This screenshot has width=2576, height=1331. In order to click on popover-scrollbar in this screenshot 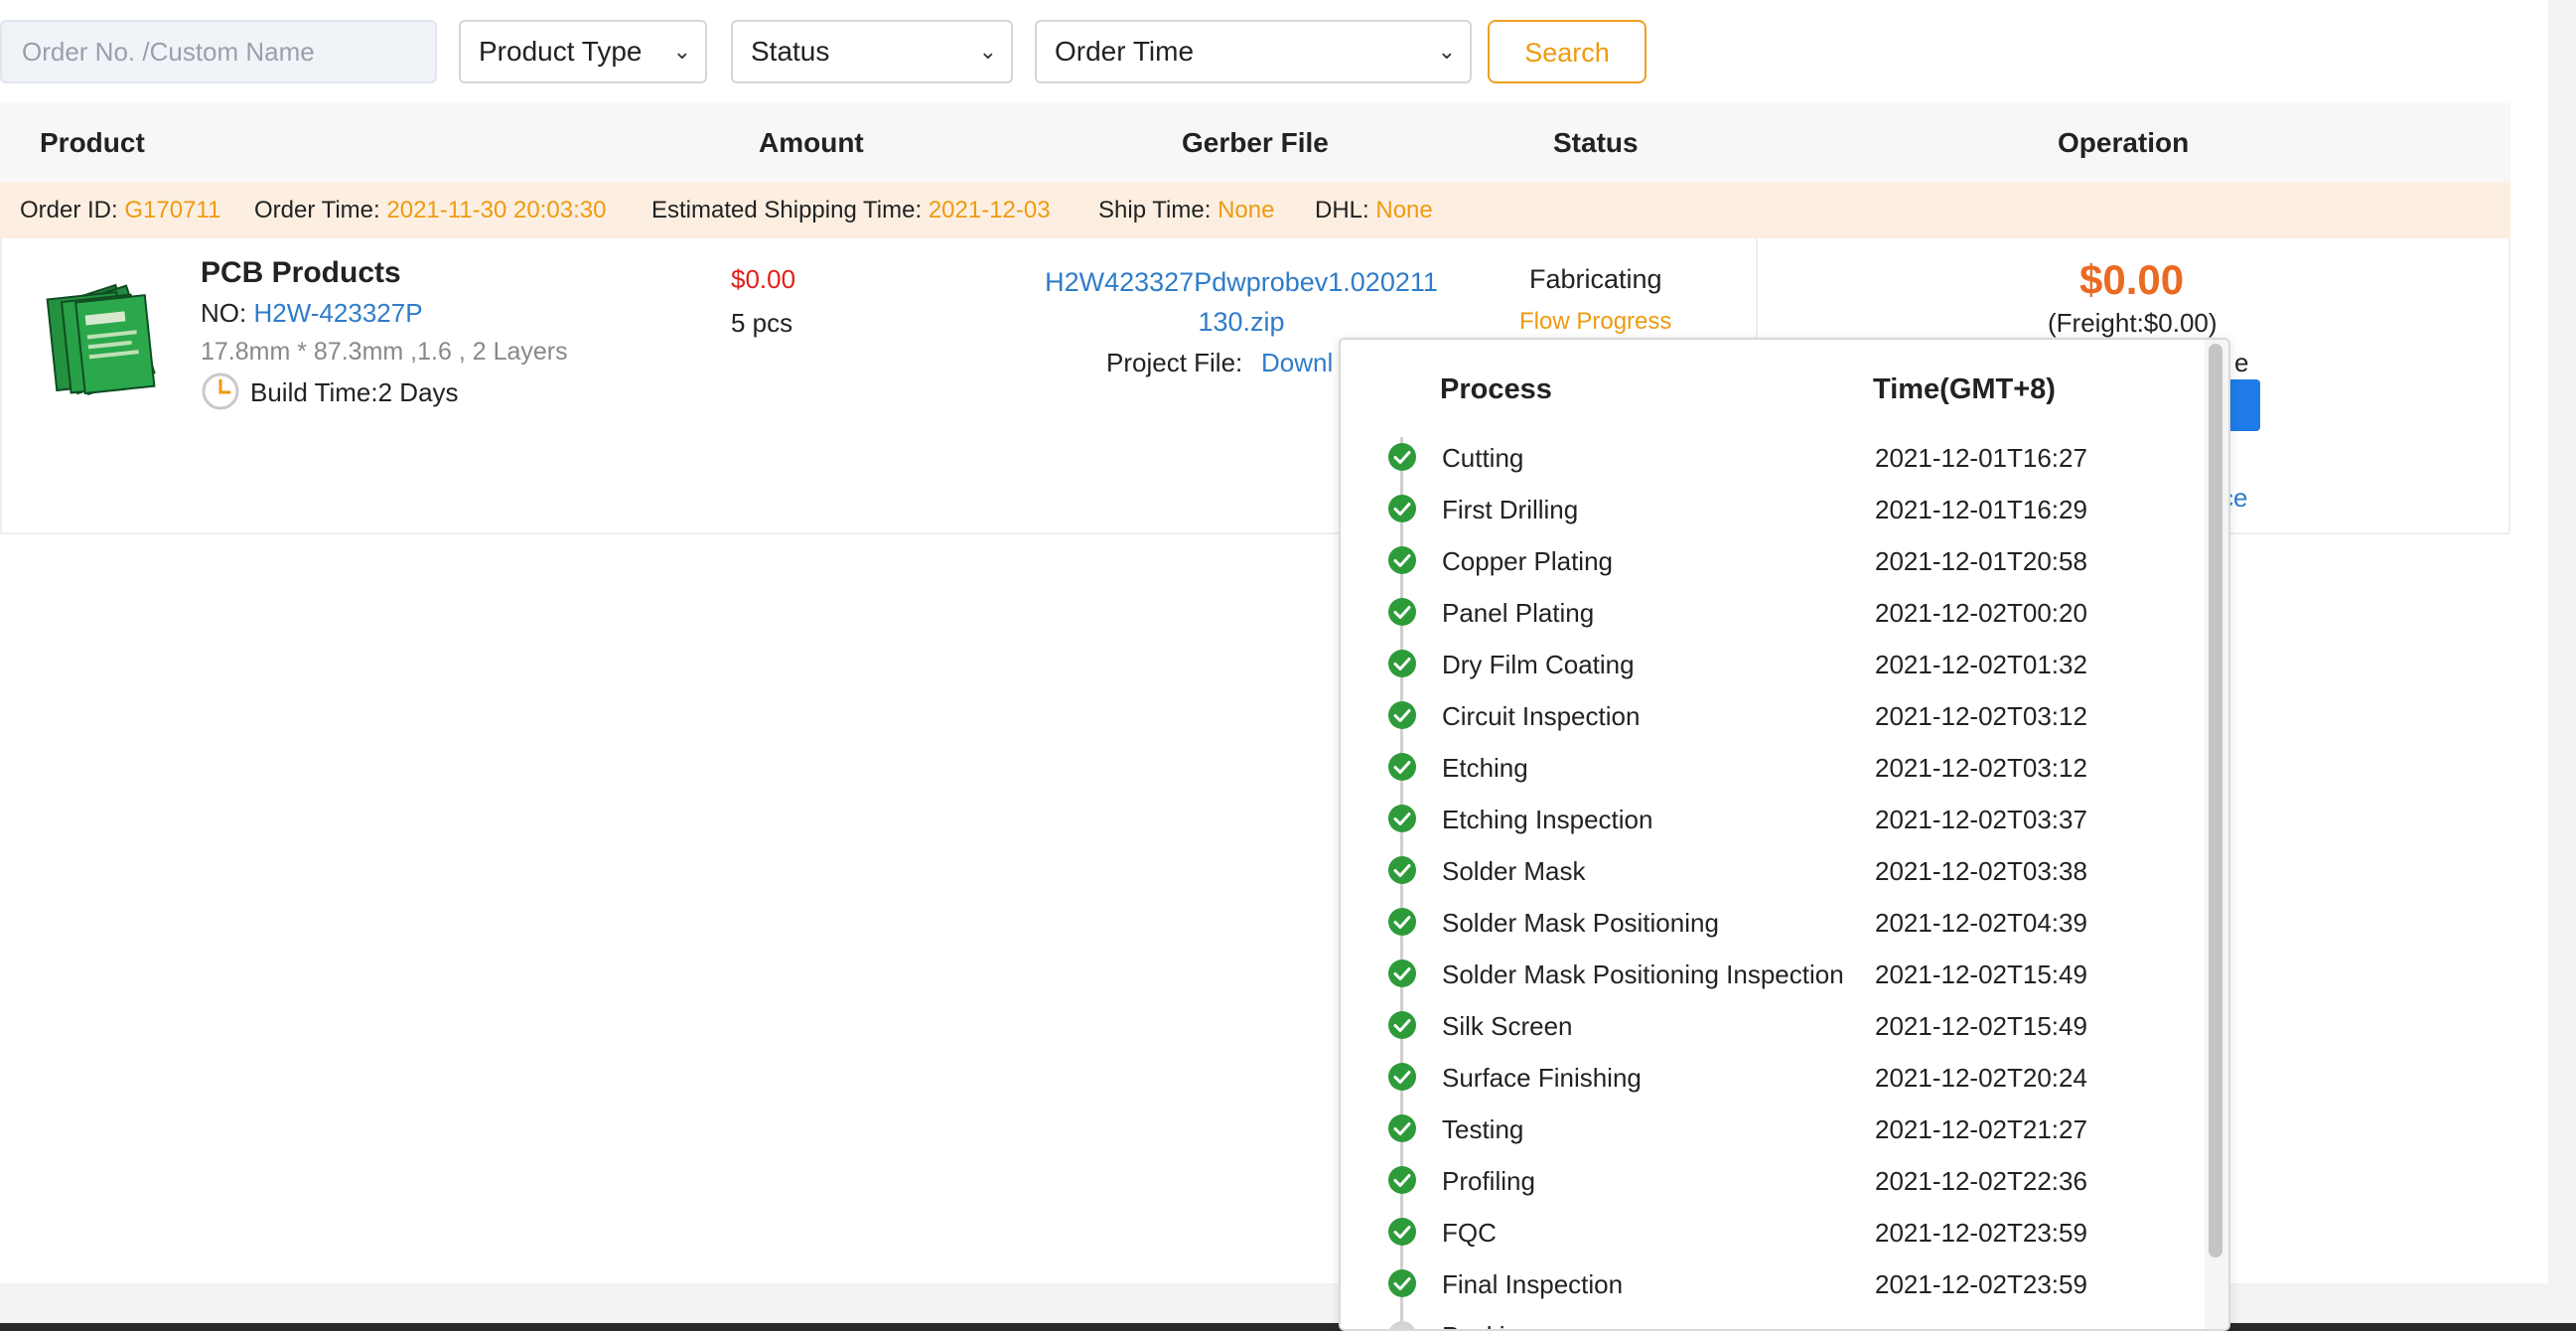, I will do `click(2216, 835)`.